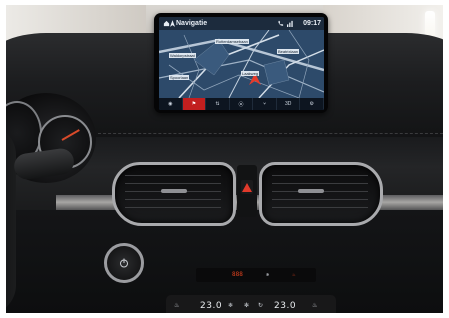 This screenshot has height=318, width=449. Describe the element at coordinates (314, 305) in the screenshot. I see `seat-heat-right-icon: ♨` at that location.